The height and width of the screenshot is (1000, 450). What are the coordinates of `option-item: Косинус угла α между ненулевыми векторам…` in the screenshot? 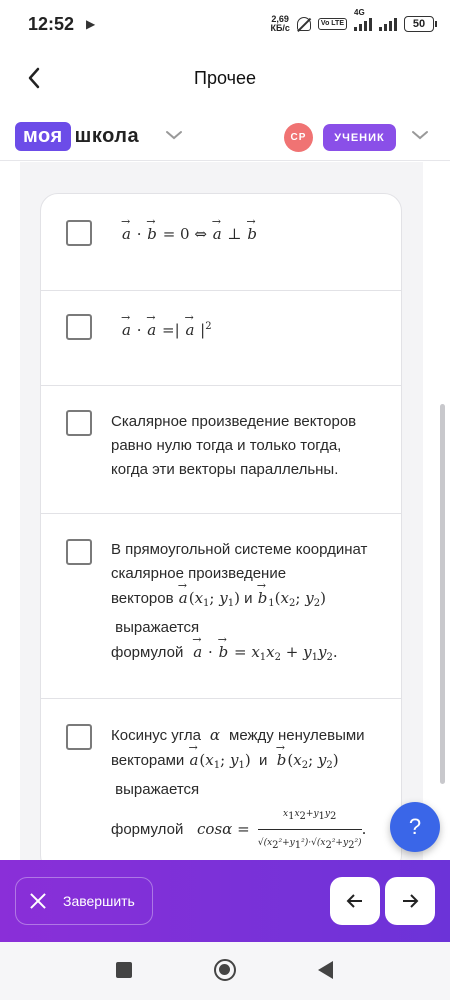 It's located at (221, 785).